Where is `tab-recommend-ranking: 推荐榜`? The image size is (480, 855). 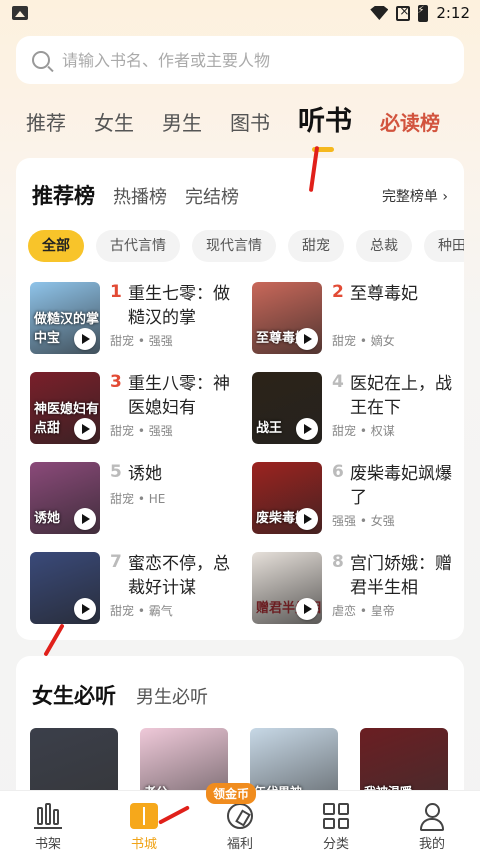 tab-recommend-ranking: 推荐榜 is located at coordinates (63, 195).